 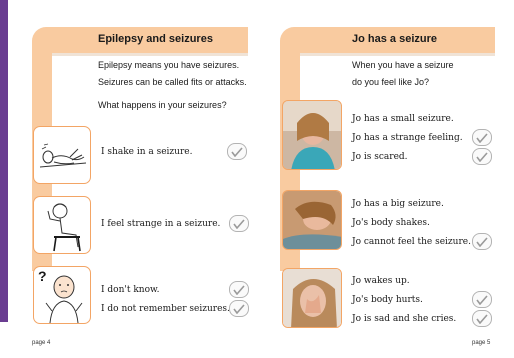 I want to click on tick-box-strange, so click(x=239, y=223).